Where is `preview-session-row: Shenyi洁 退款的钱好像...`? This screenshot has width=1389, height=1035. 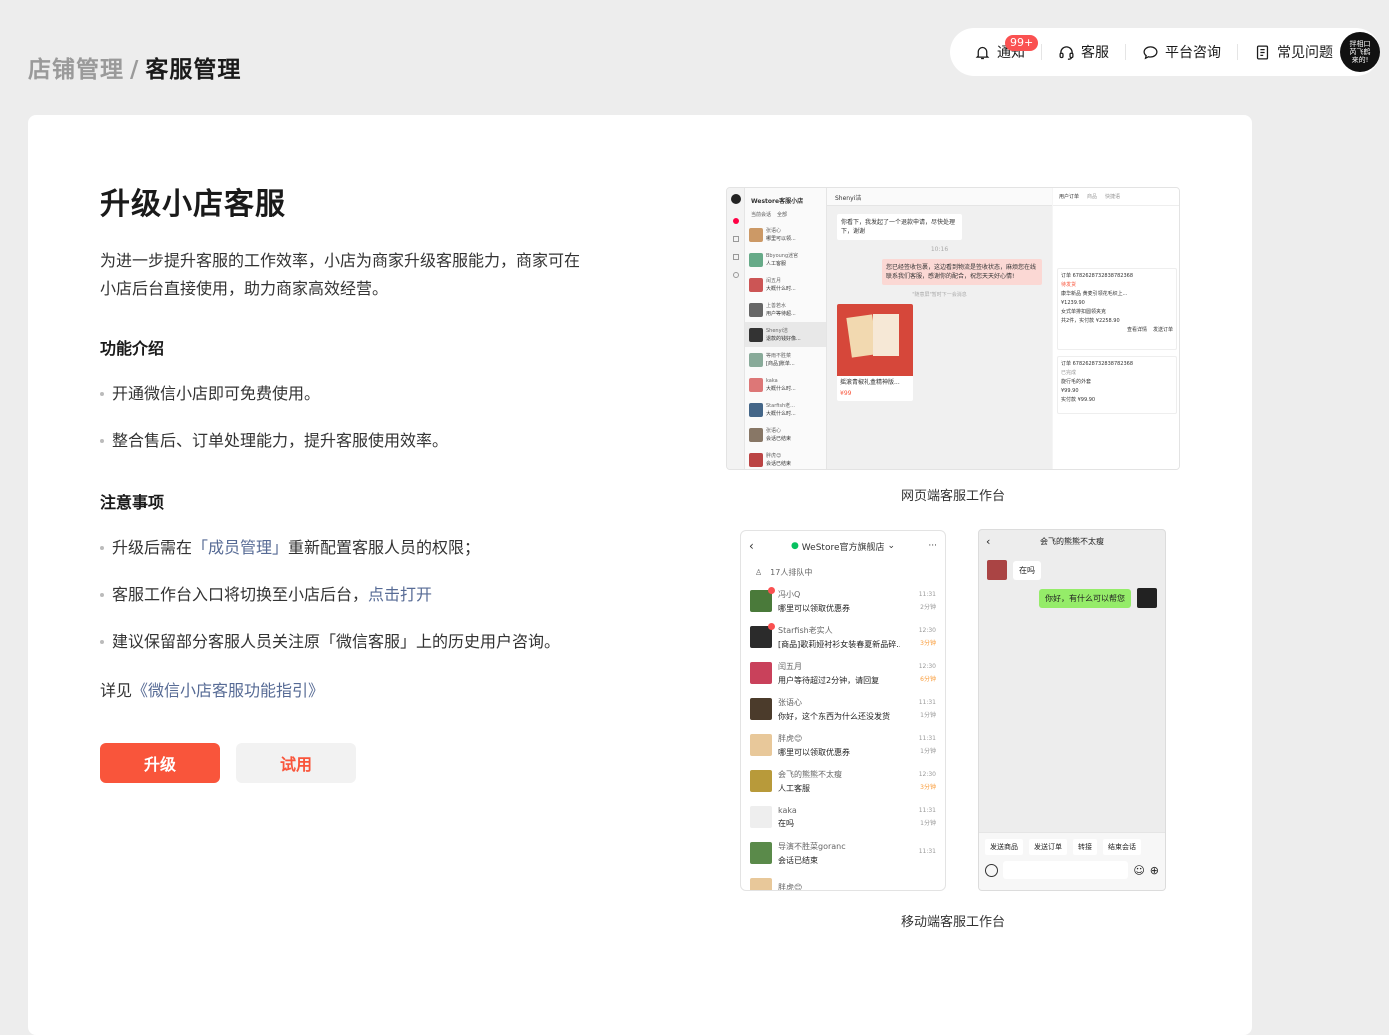
preview-session-row: Shenyi洁 退款的钱好像... is located at coordinates (785, 334).